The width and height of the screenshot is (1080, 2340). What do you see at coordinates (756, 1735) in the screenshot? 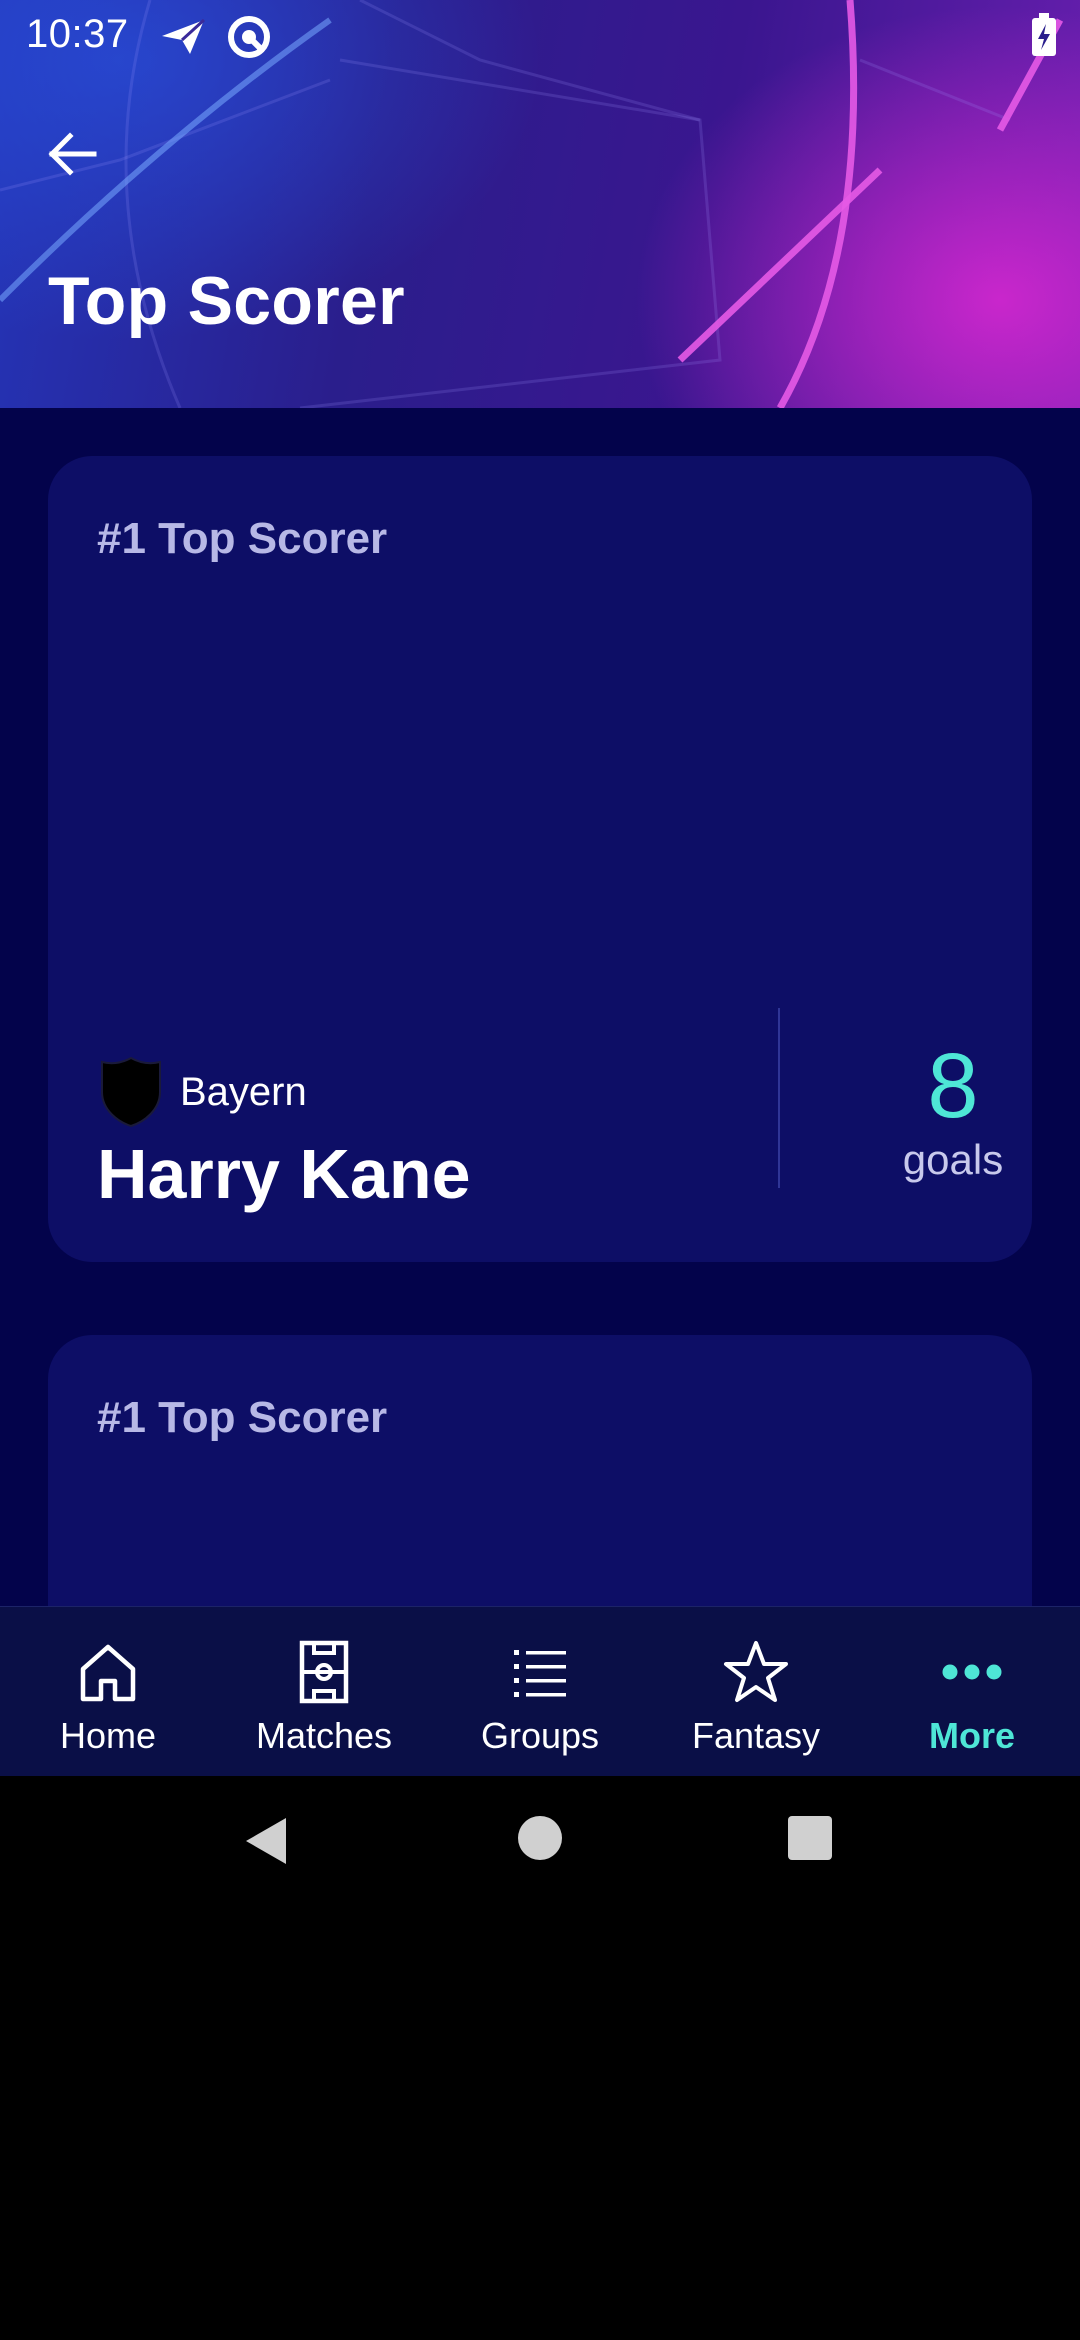
I see `nav-label: Fantasy` at bounding box center [756, 1735].